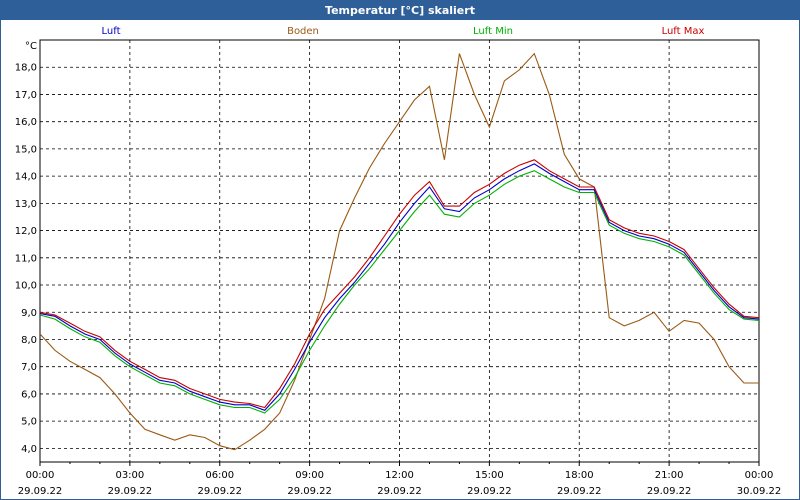 This screenshot has width=800, height=500. I want to click on x-tick-time: 06:00, so click(219, 475).